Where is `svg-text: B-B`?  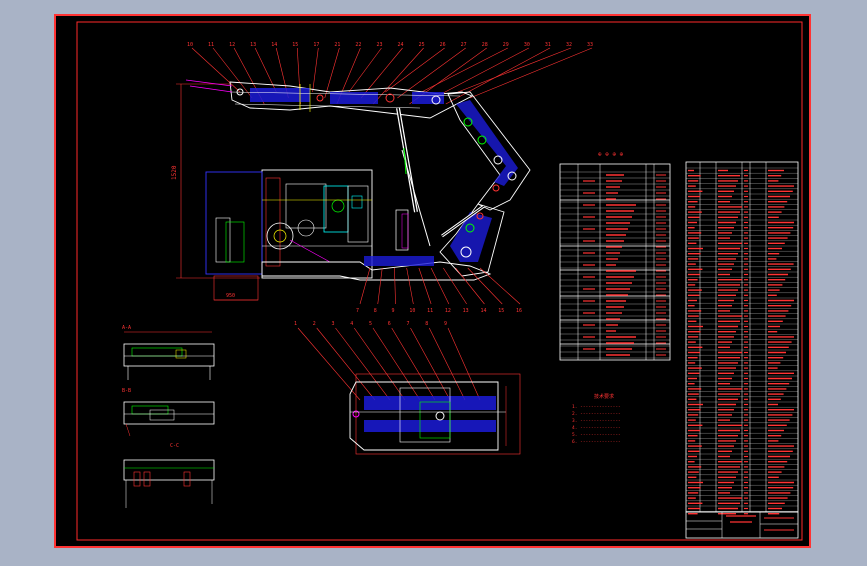 svg-text: B-B is located at coordinates (126, 391).